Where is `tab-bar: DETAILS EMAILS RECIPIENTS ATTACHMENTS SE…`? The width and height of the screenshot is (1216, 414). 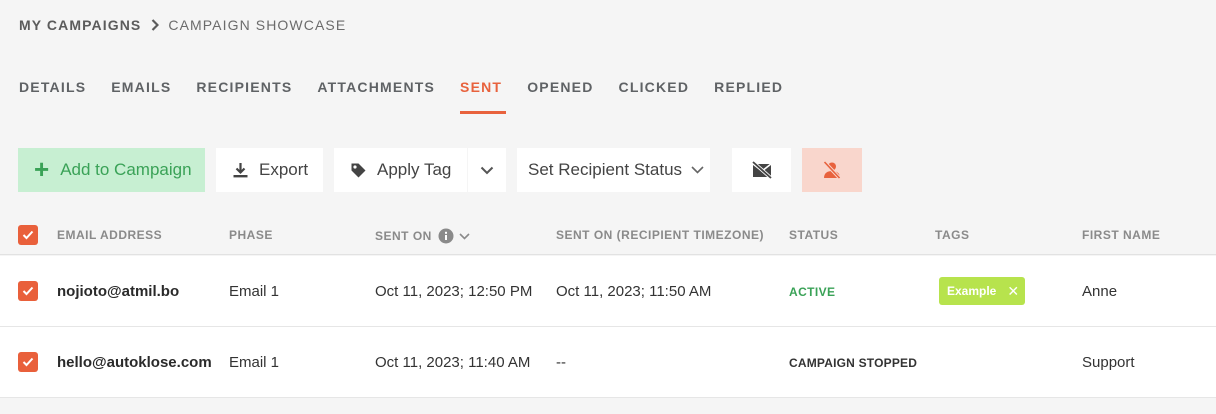 tab-bar: DETAILS EMAILS RECIPIENTS ATTACHMENTS SE… is located at coordinates (413, 96).